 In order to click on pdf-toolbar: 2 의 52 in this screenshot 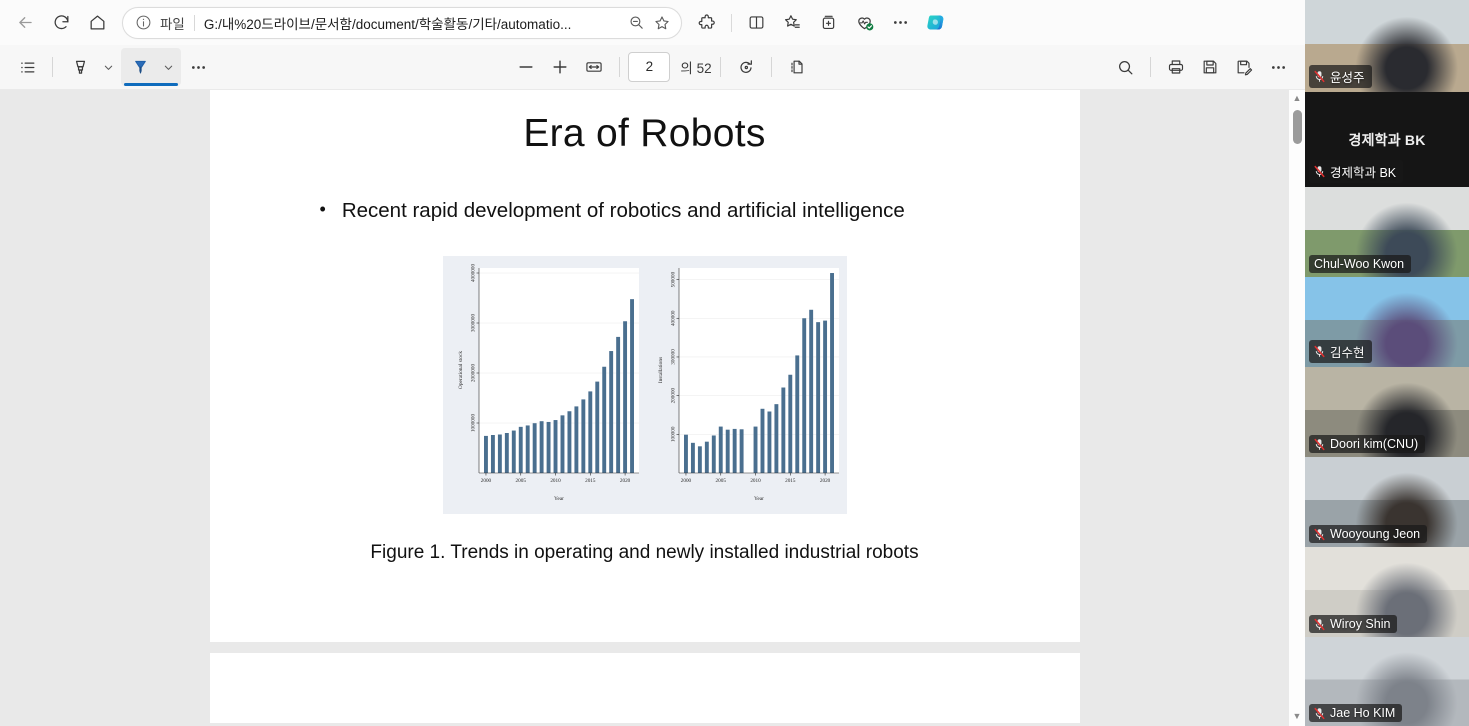, I will do `click(652, 67)`.